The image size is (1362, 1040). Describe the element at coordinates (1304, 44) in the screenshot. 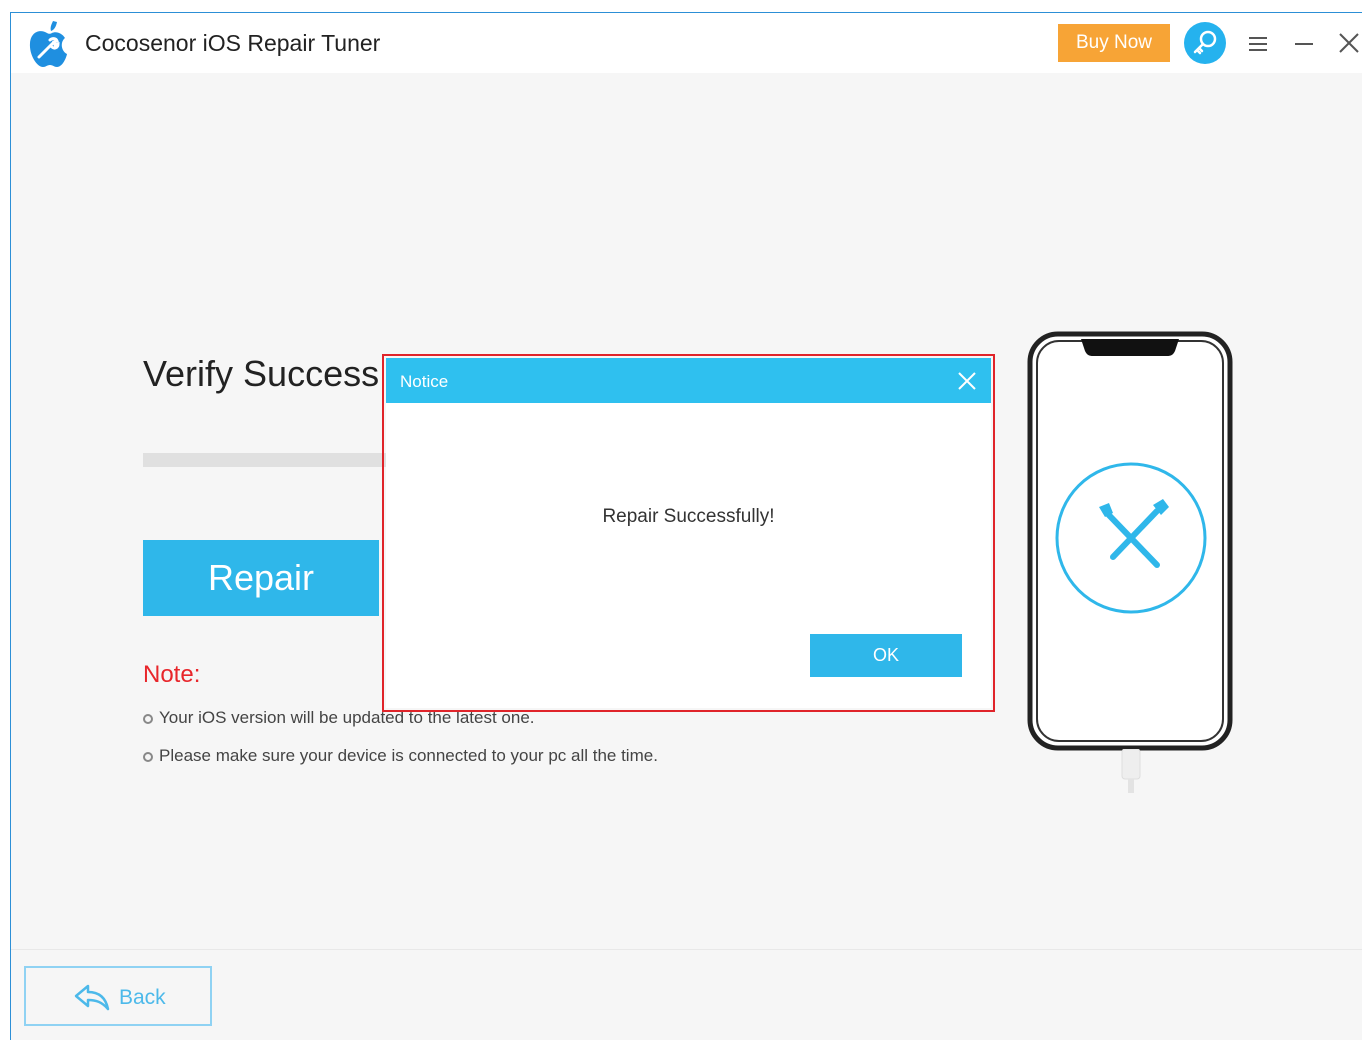

I see `minimize-icon` at that location.